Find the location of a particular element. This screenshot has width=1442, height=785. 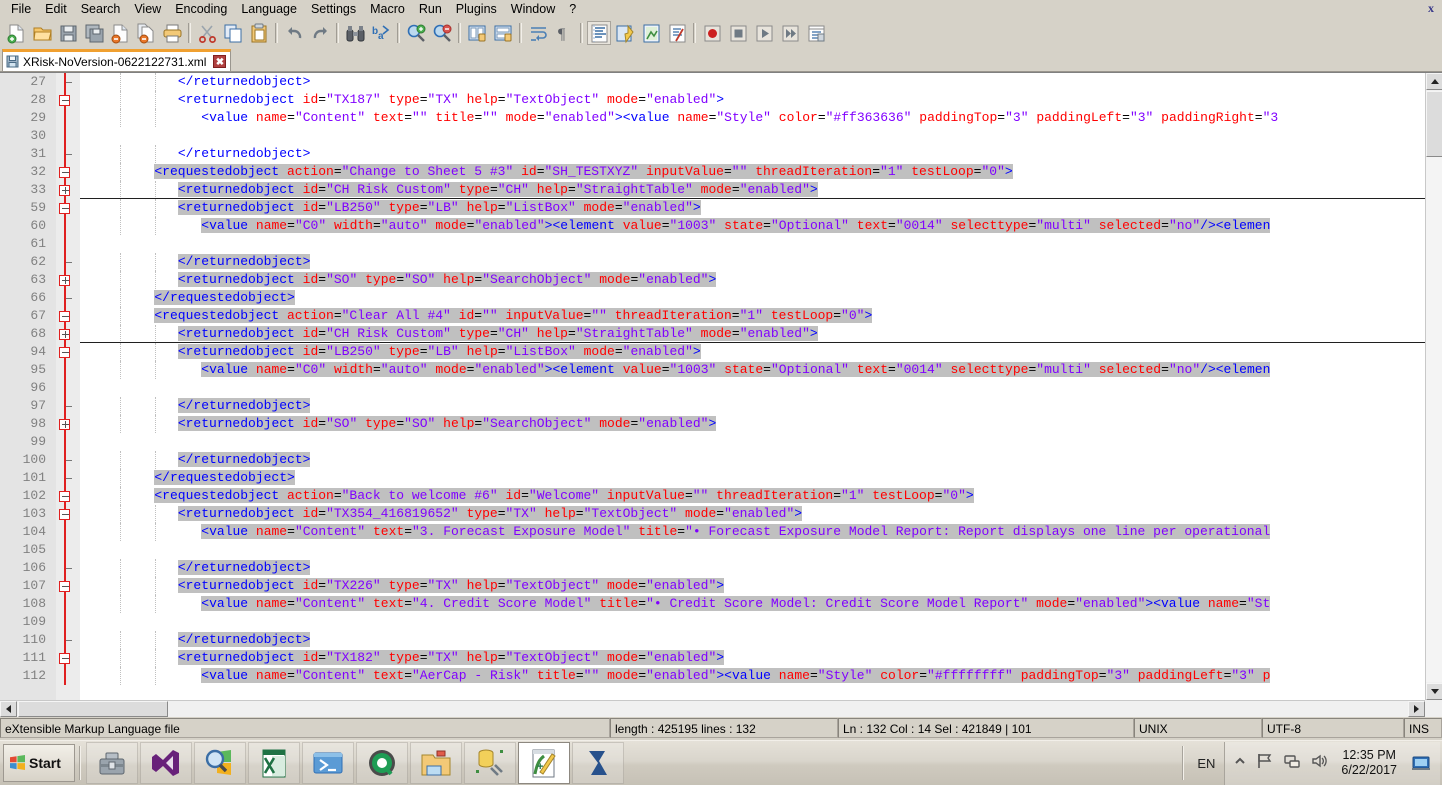

menu-item-run: Run is located at coordinates (430, 9).